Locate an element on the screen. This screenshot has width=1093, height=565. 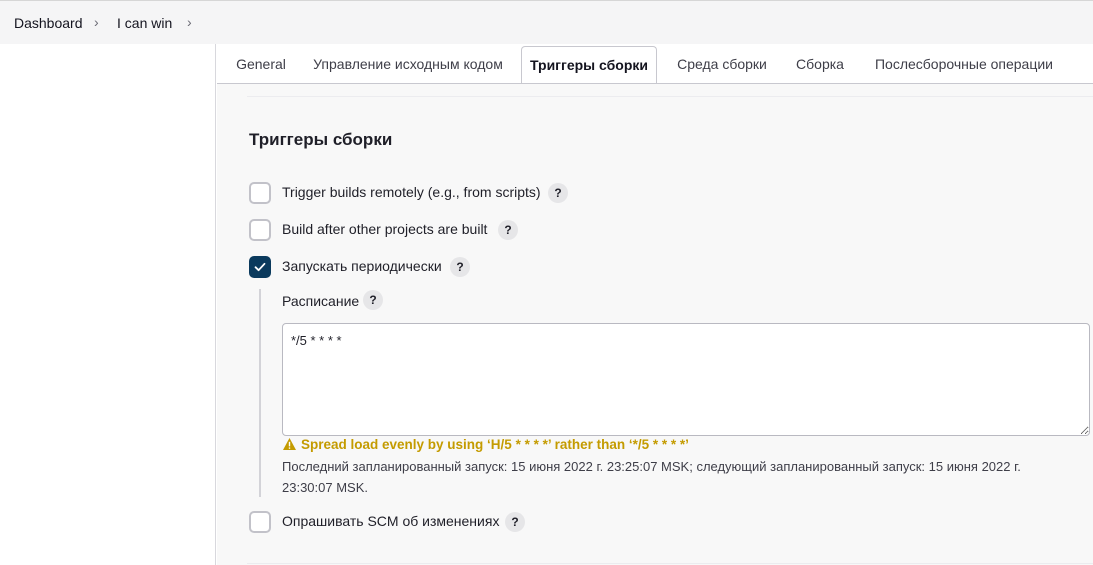
tab-build-triggers: Триггеры сборки is located at coordinates (589, 65).